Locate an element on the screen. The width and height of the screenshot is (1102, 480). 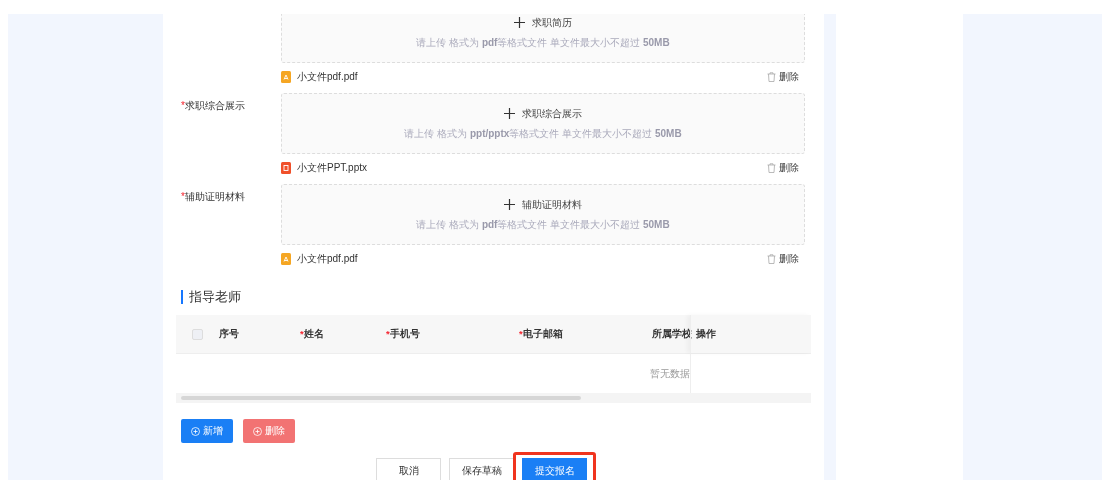
footer-button: 取消 is located at coordinates (408, 469).